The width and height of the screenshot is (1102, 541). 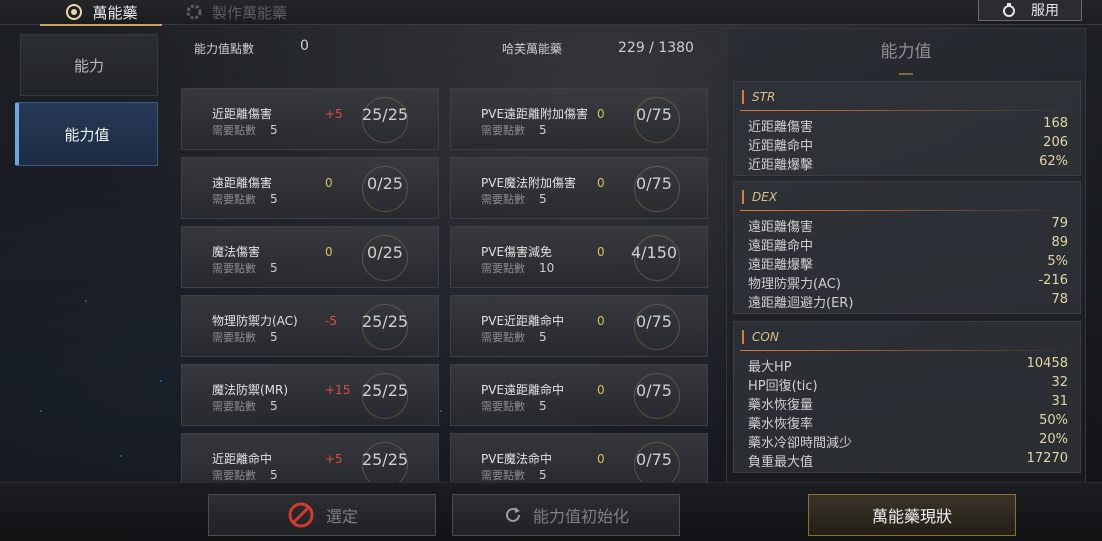 What do you see at coordinates (908, 163) in the screenshot?
I see `stat-row: 近距離爆擊 62%` at bounding box center [908, 163].